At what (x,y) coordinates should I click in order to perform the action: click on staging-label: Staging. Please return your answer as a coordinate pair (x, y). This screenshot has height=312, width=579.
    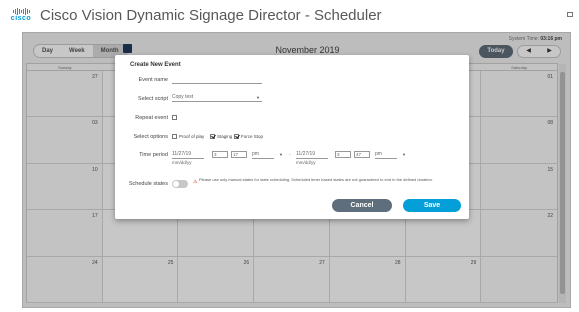
    Looking at the image, I should click on (225, 136).